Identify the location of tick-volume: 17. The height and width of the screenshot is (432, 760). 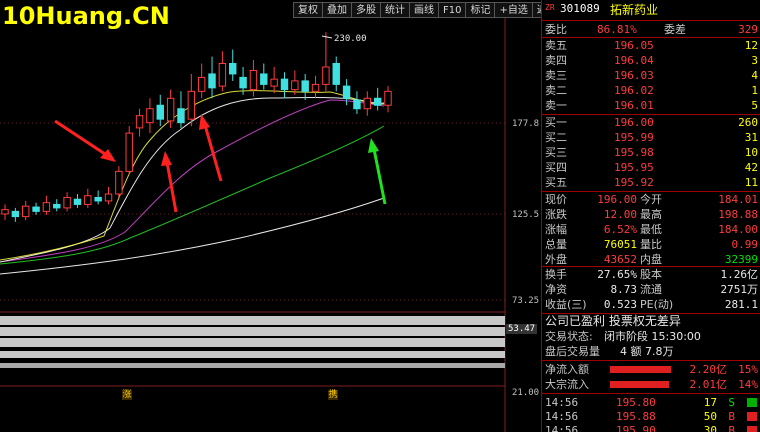
(710, 402).